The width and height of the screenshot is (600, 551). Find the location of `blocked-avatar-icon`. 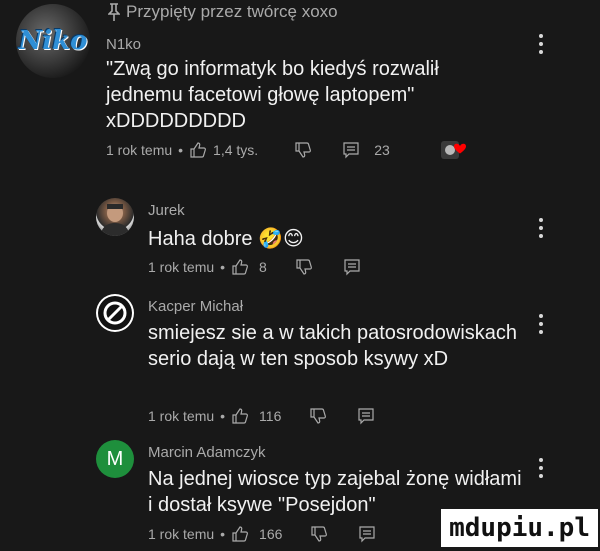

blocked-avatar-icon is located at coordinates (115, 313).